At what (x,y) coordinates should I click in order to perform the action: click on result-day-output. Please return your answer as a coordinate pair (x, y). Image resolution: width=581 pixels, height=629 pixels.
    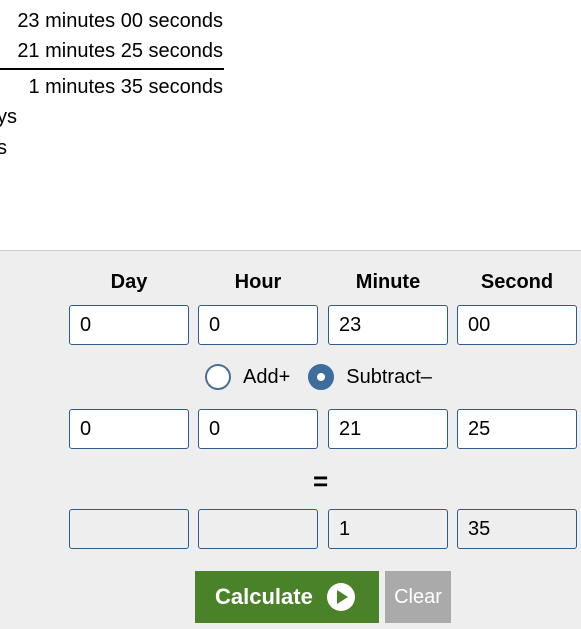
    Looking at the image, I should click on (129, 529).